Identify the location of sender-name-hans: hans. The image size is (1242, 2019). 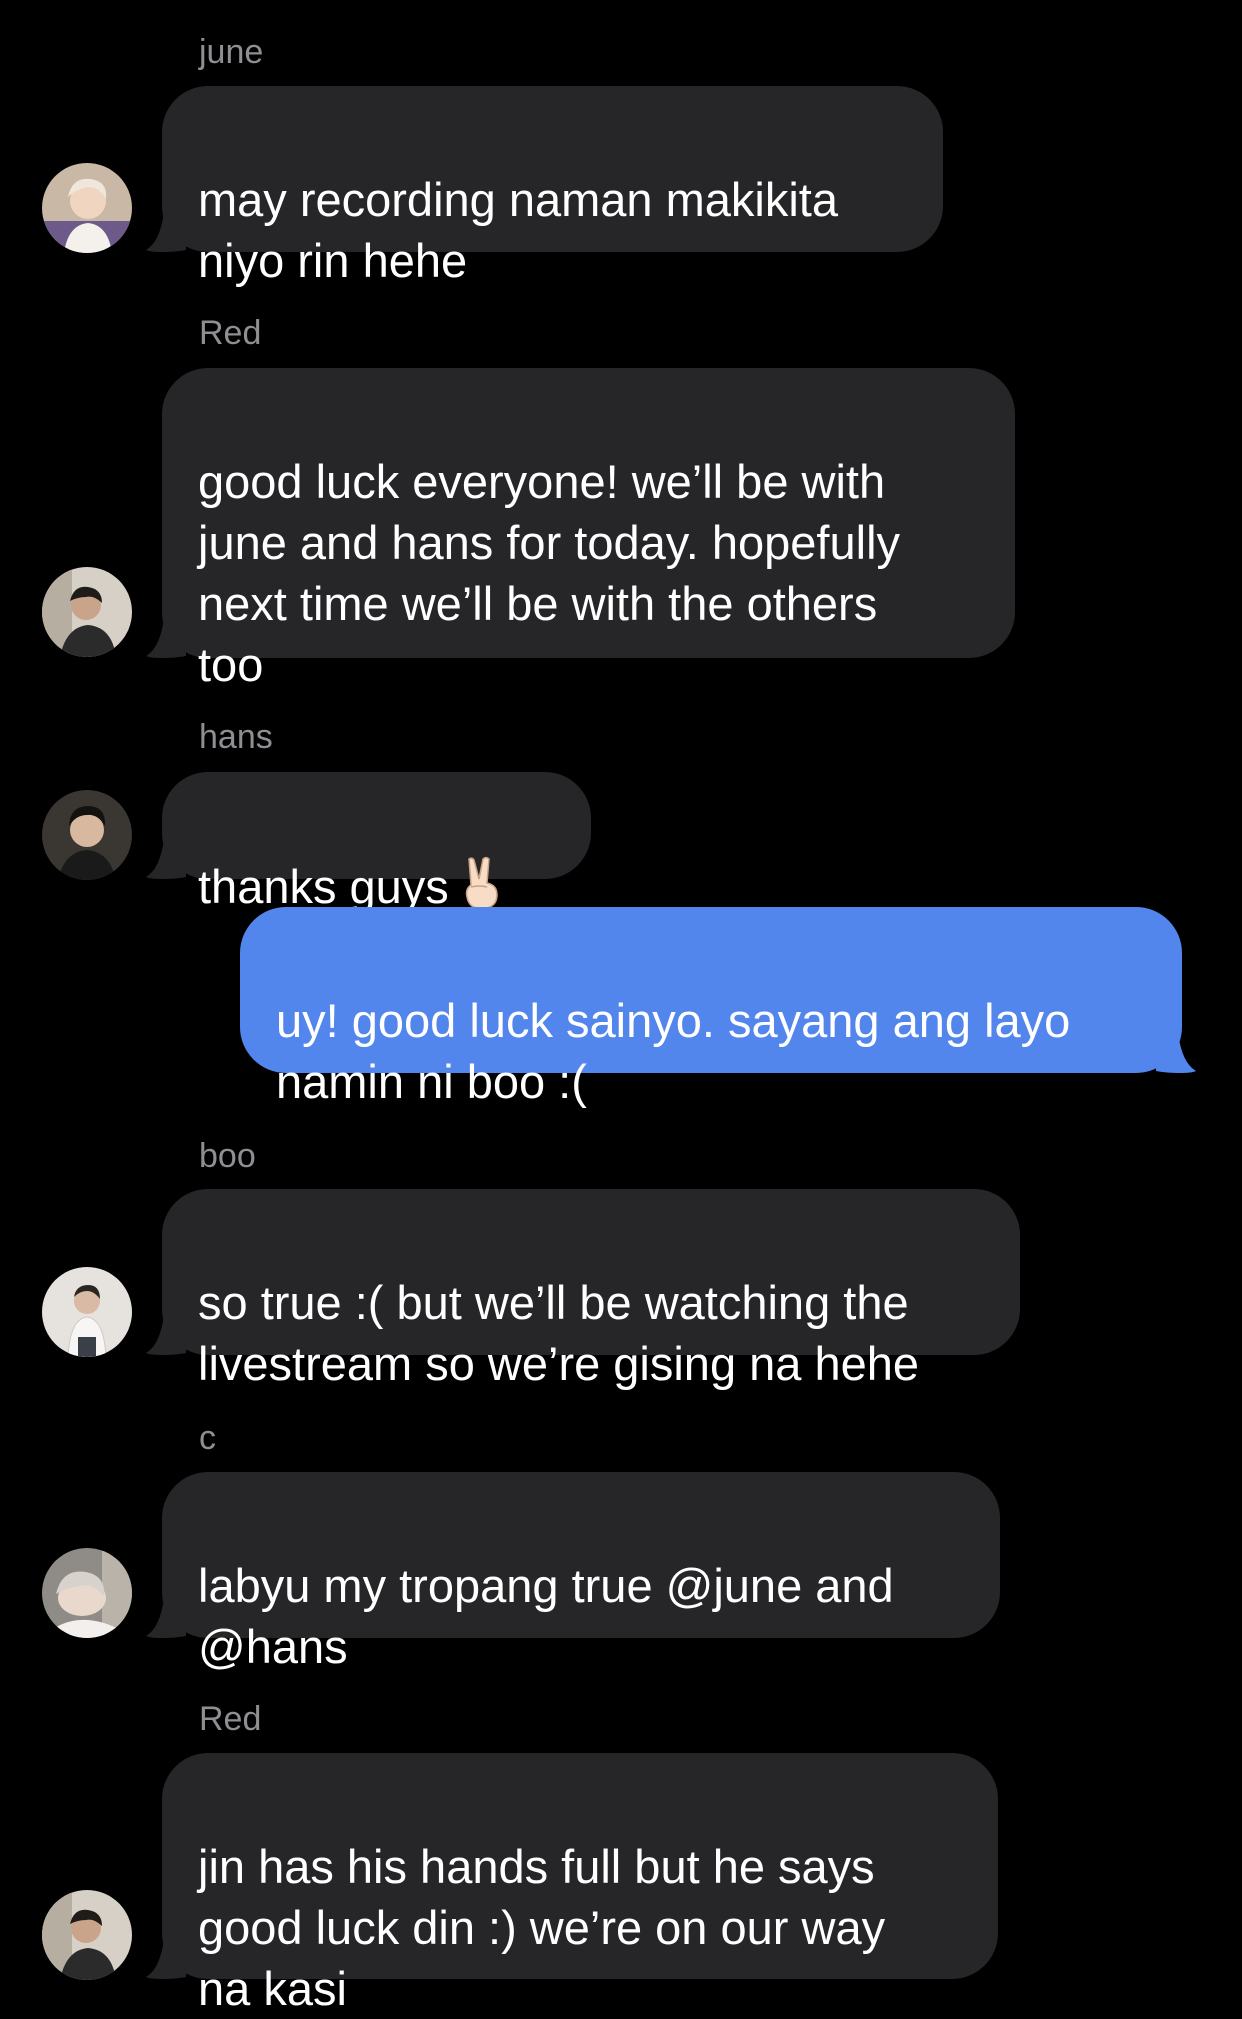
(236, 737).